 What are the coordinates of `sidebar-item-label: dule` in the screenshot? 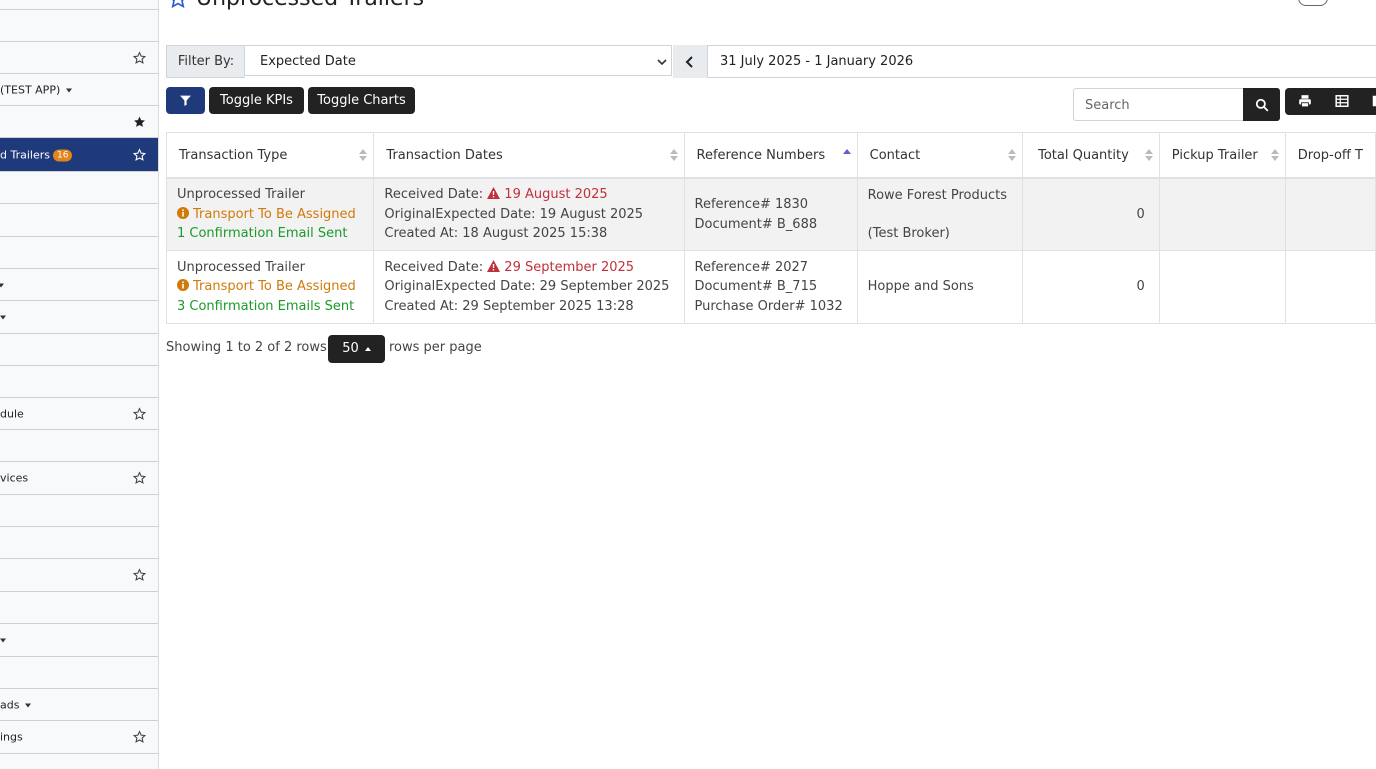 It's located at (12, 413).